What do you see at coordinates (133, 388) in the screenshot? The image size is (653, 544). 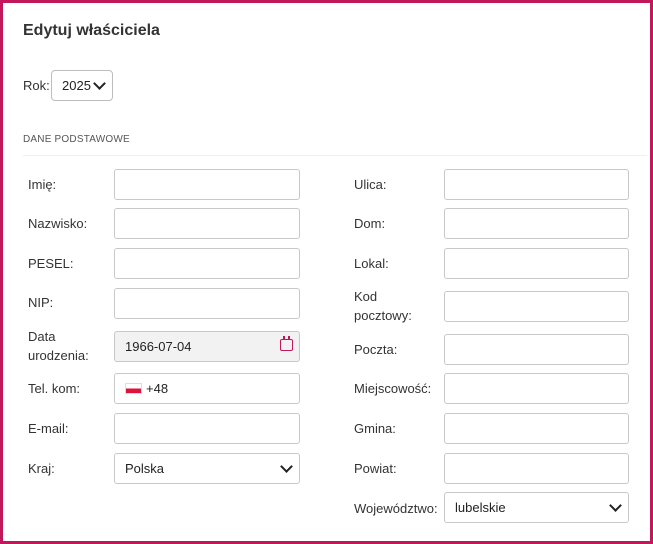 I see `poland-flag-icon` at bounding box center [133, 388].